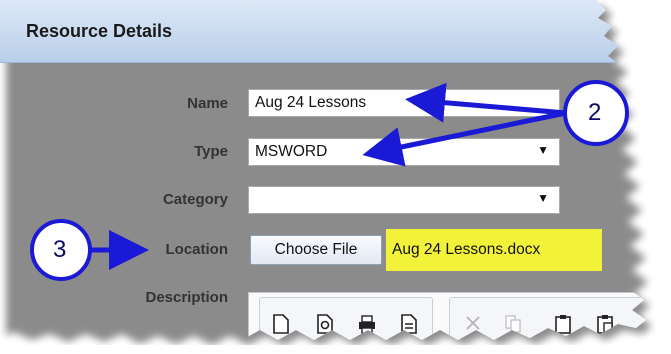 The width and height of the screenshot is (671, 354). What do you see at coordinates (563, 324) in the screenshot?
I see `paste-icon` at bounding box center [563, 324].